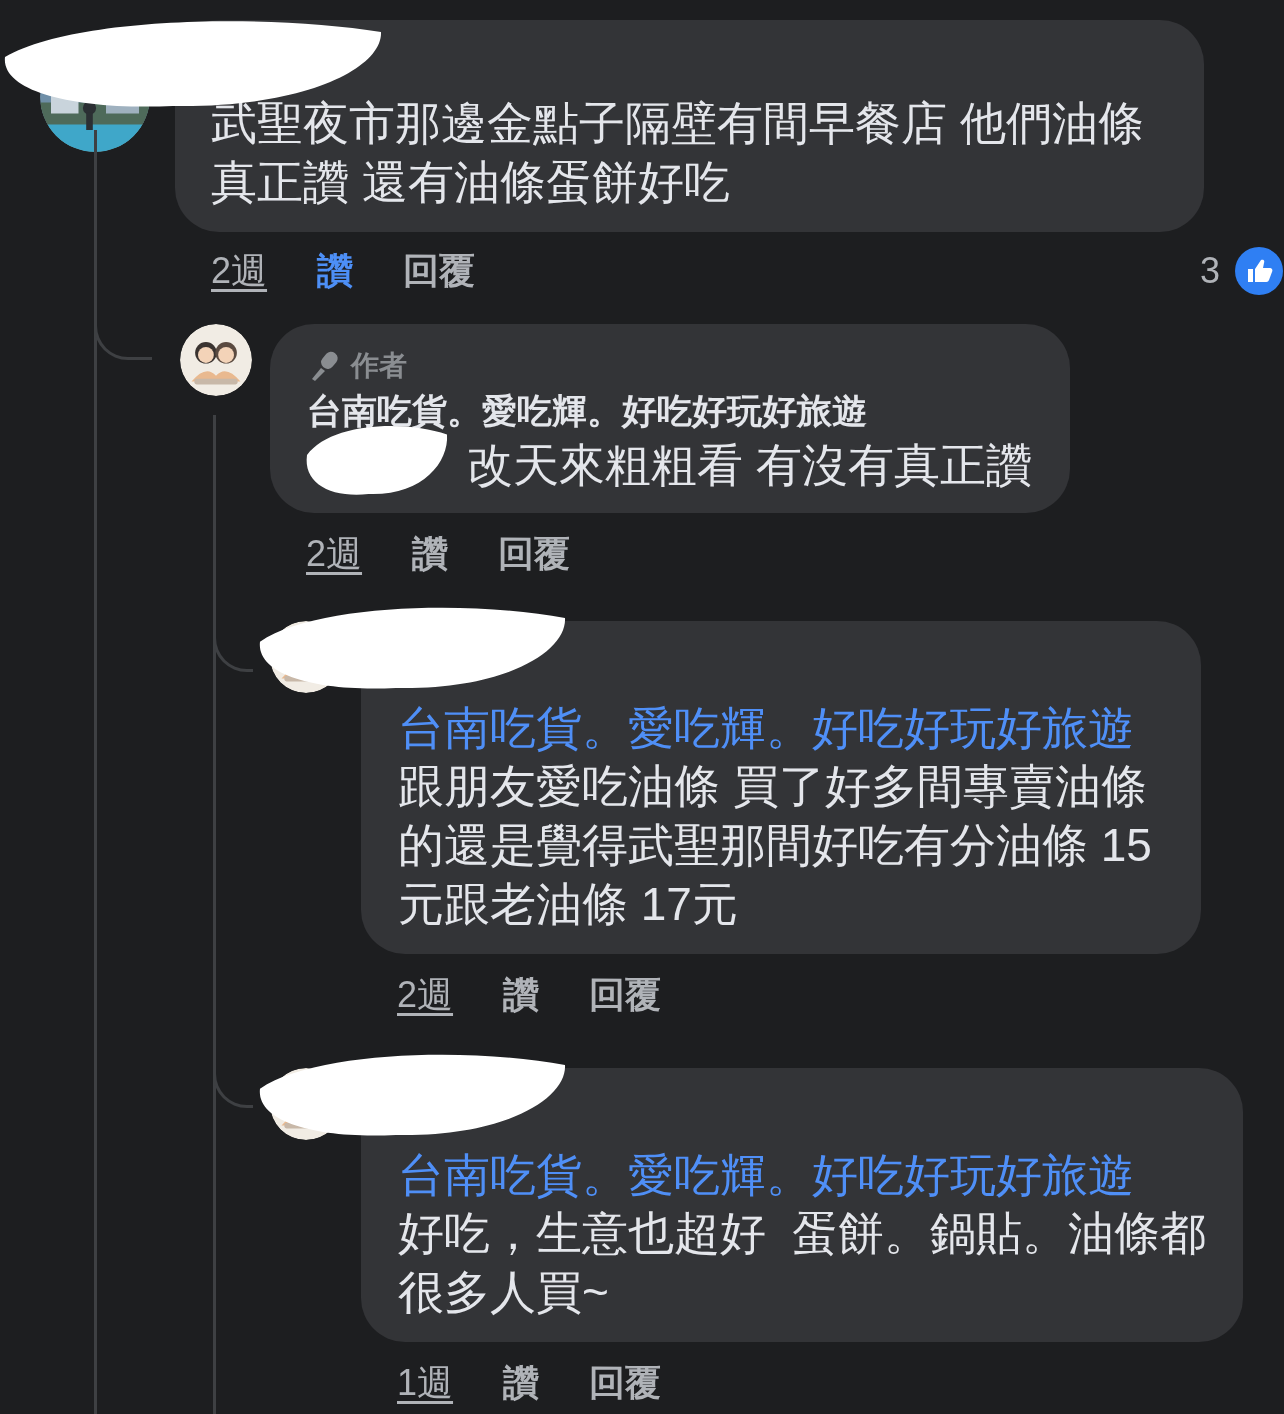  I want to click on reaction-count: 3, so click(1209, 271).